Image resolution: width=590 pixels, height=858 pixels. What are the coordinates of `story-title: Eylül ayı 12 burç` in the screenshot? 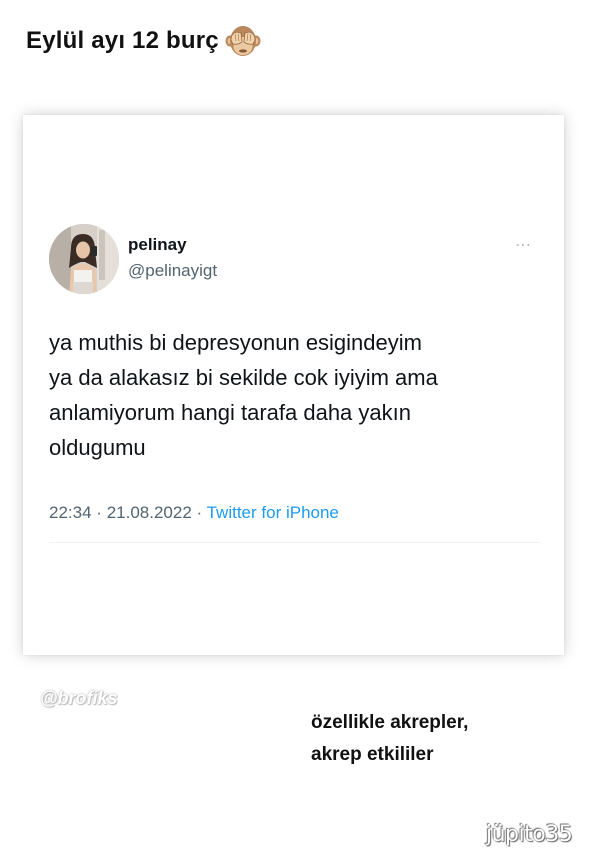 It's located at (143, 41).